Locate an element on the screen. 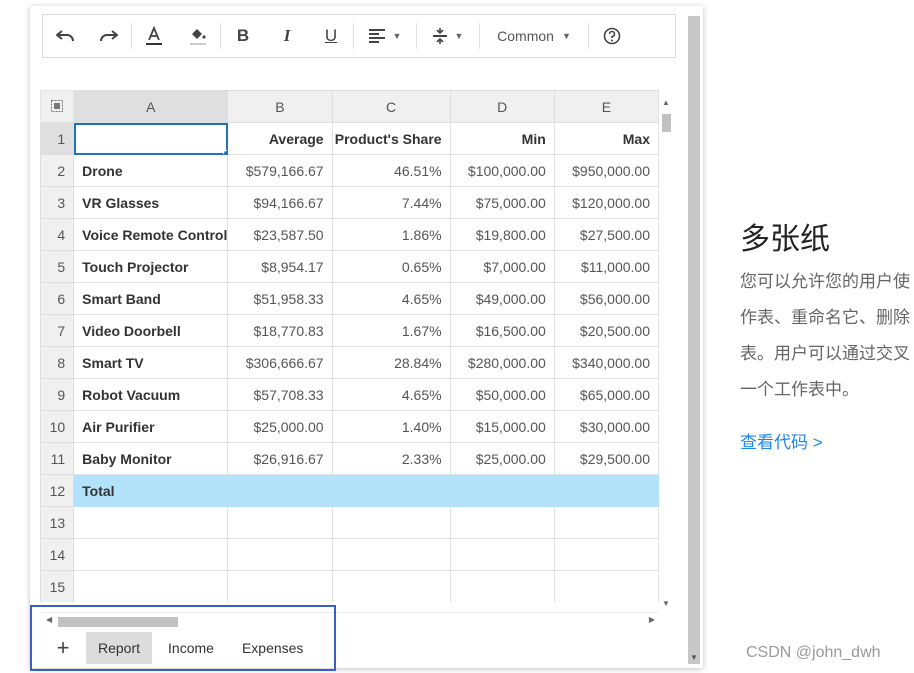  min-cell: $7,000.00 is located at coordinates (502, 266).